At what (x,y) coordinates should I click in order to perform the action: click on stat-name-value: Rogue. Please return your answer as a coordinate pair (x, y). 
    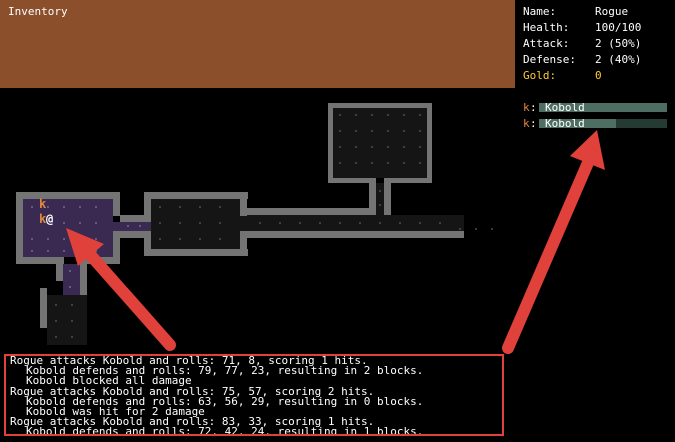
    Looking at the image, I should click on (612, 11).